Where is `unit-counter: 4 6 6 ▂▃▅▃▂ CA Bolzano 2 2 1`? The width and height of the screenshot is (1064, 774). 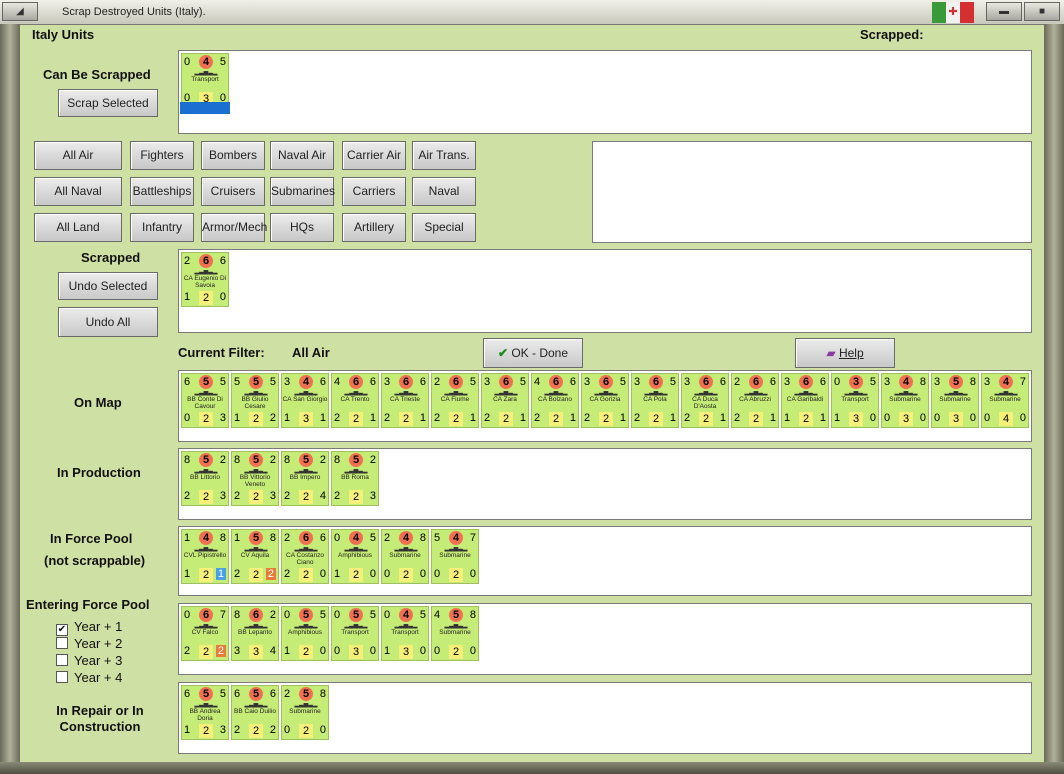 unit-counter: 4 6 6 ▂▃▅▃▂ CA Bolzano 2 2 1 is located at coordinates (555, 400).